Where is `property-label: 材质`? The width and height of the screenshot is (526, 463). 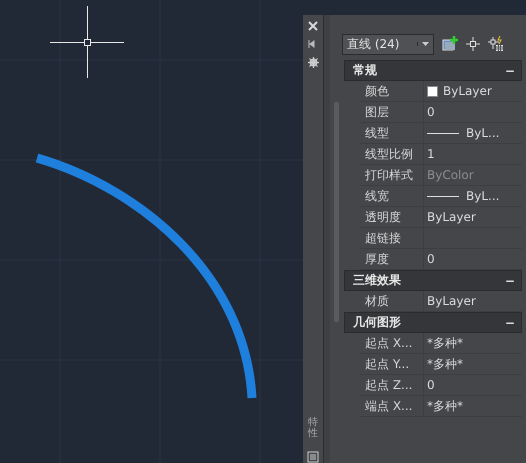
property-label: 材质 is located at coordinates (391, 301).